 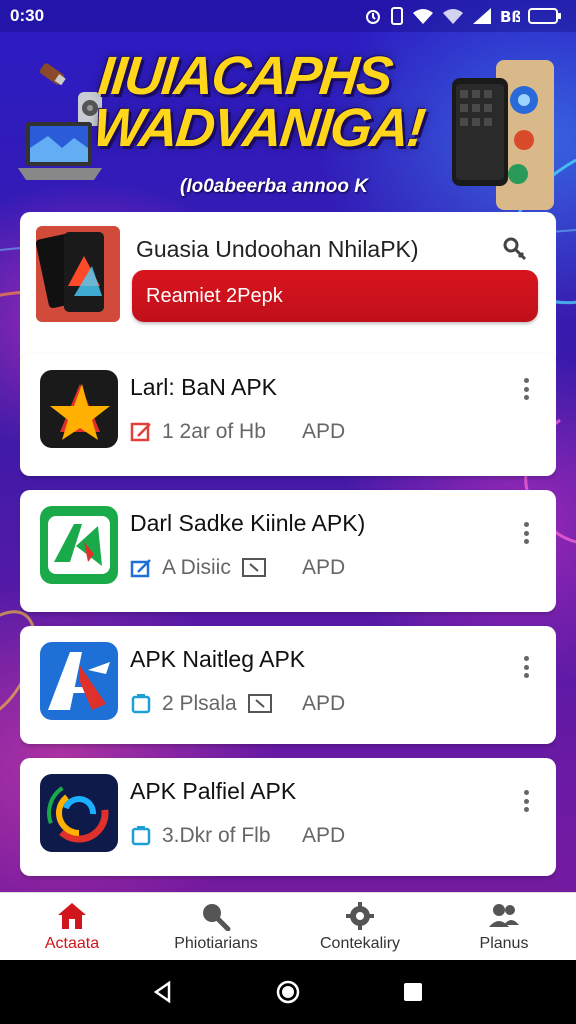 I want to click on people-icon, so click(x=504, y=915).